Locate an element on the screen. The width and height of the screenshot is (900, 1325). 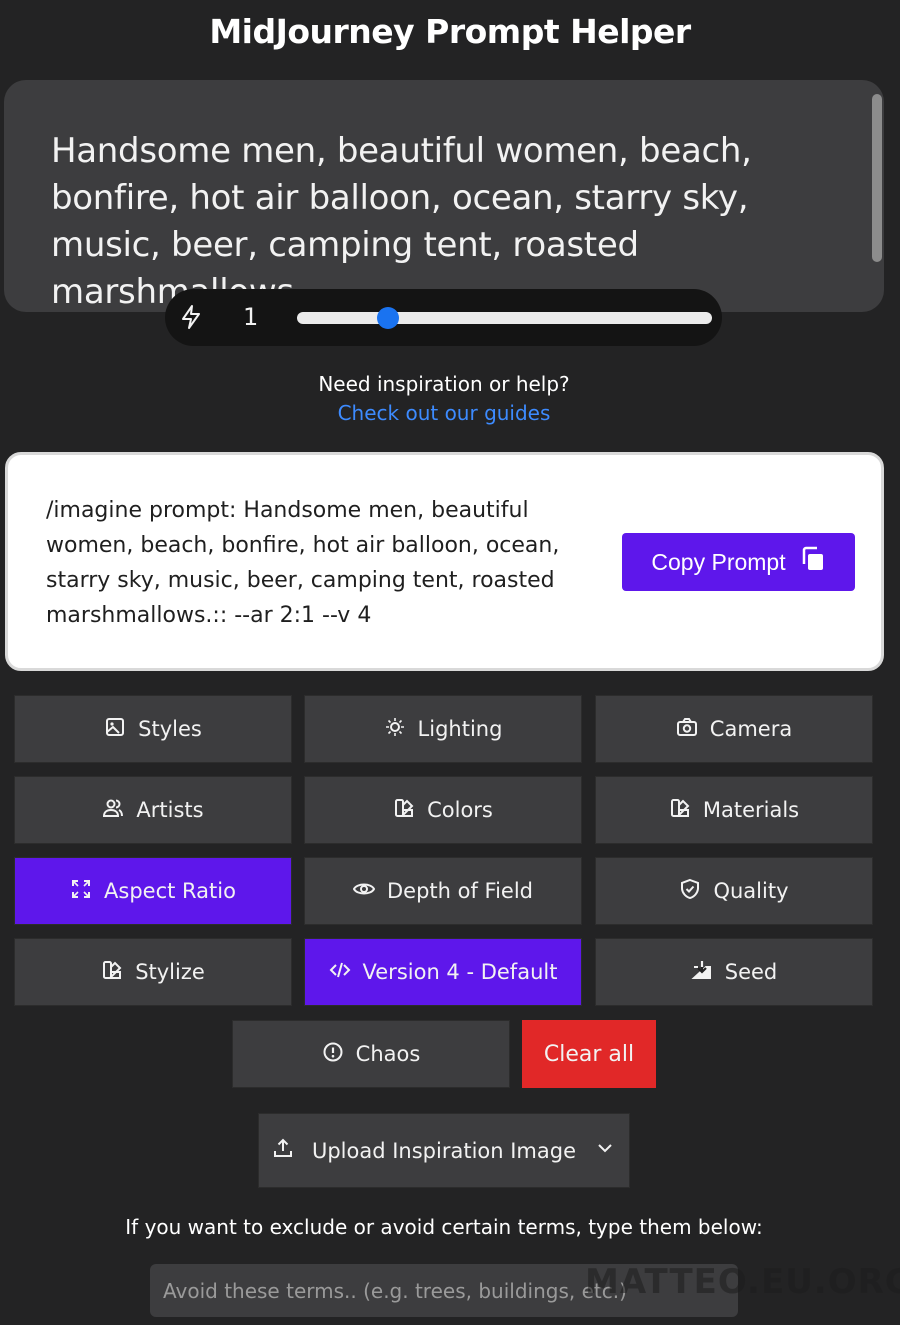
stylize-label: Stylize is located at coordinates (170, 972).